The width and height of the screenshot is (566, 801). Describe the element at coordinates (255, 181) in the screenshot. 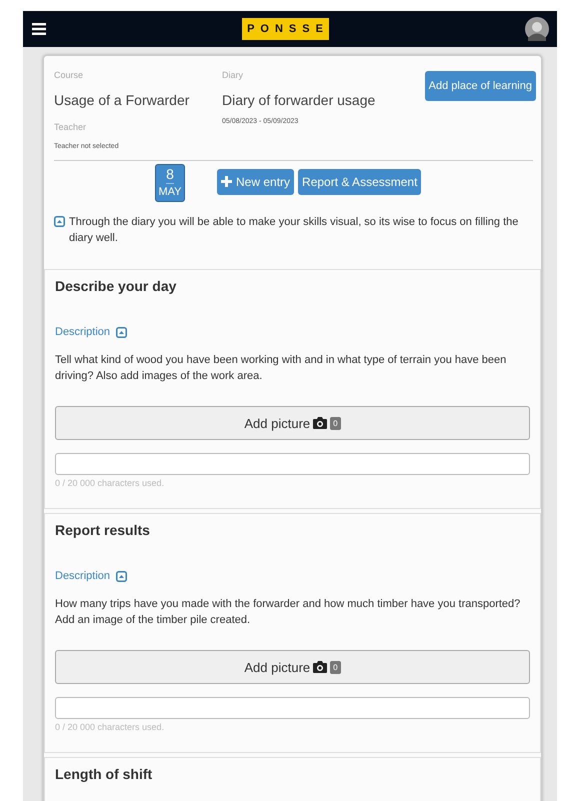

I see `new-entry-button: New entry` at that location.